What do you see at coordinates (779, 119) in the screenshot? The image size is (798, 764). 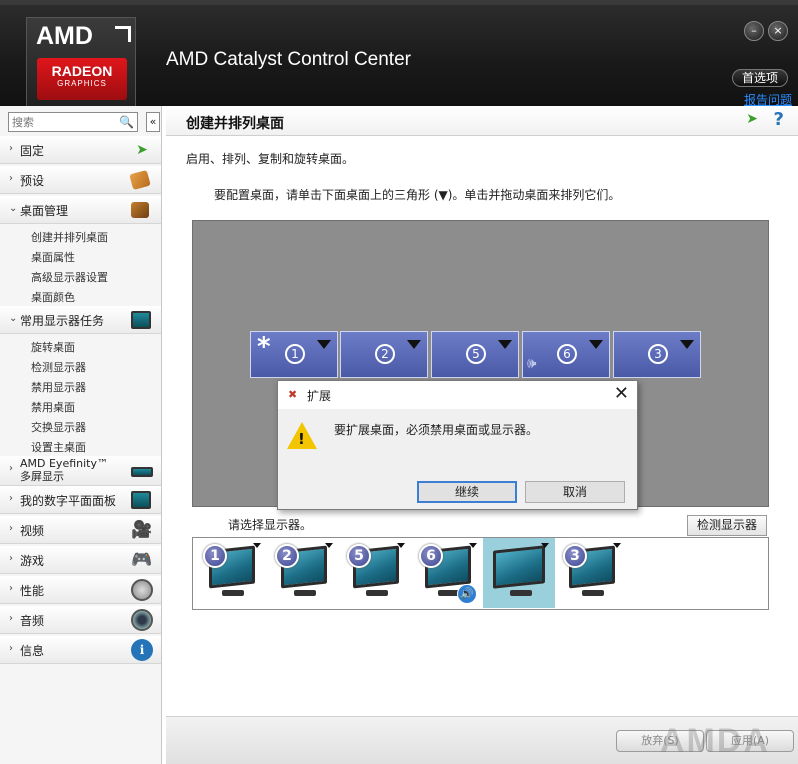 I see `help-icon: ?` at bounding box center [779, 119].